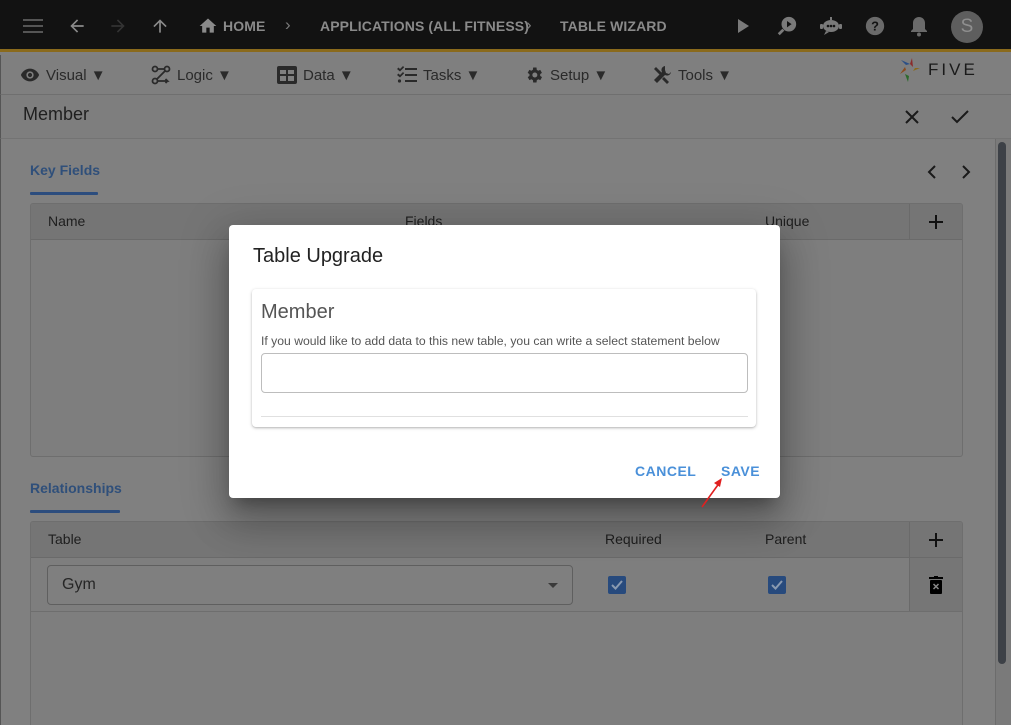  What do you see at coordinates (534, 75) in the screenshot?
I see `gear-icon` at bounding box center [534, 75].